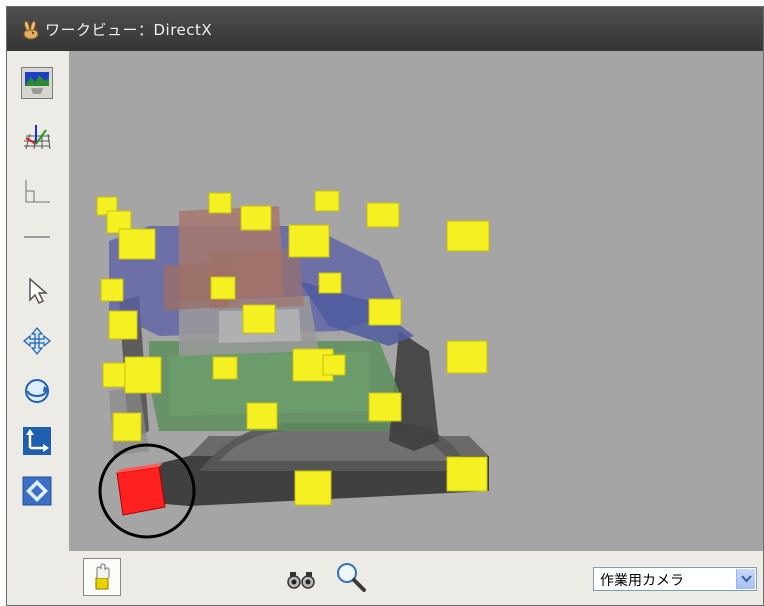 The height and width of the screenshot is (606, 764). I want to click on axis-transform-icon, so click(37, 441).